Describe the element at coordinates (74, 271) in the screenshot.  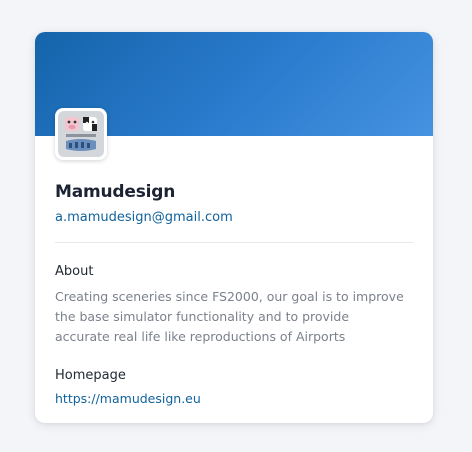
I see `about-label: About` at that location.